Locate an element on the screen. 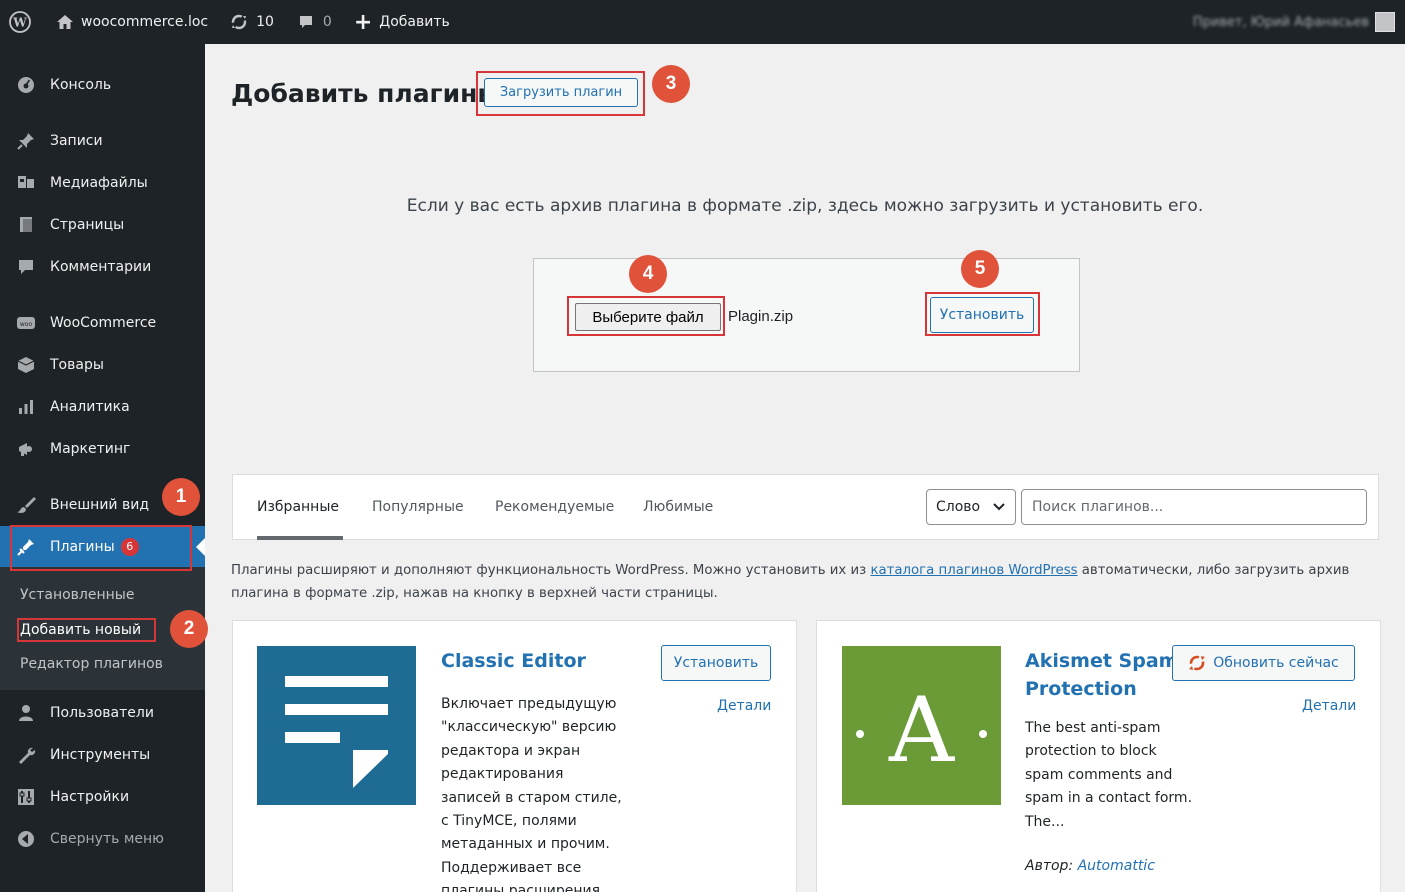  woo-icon: woo is located at coordinates (26, 323).